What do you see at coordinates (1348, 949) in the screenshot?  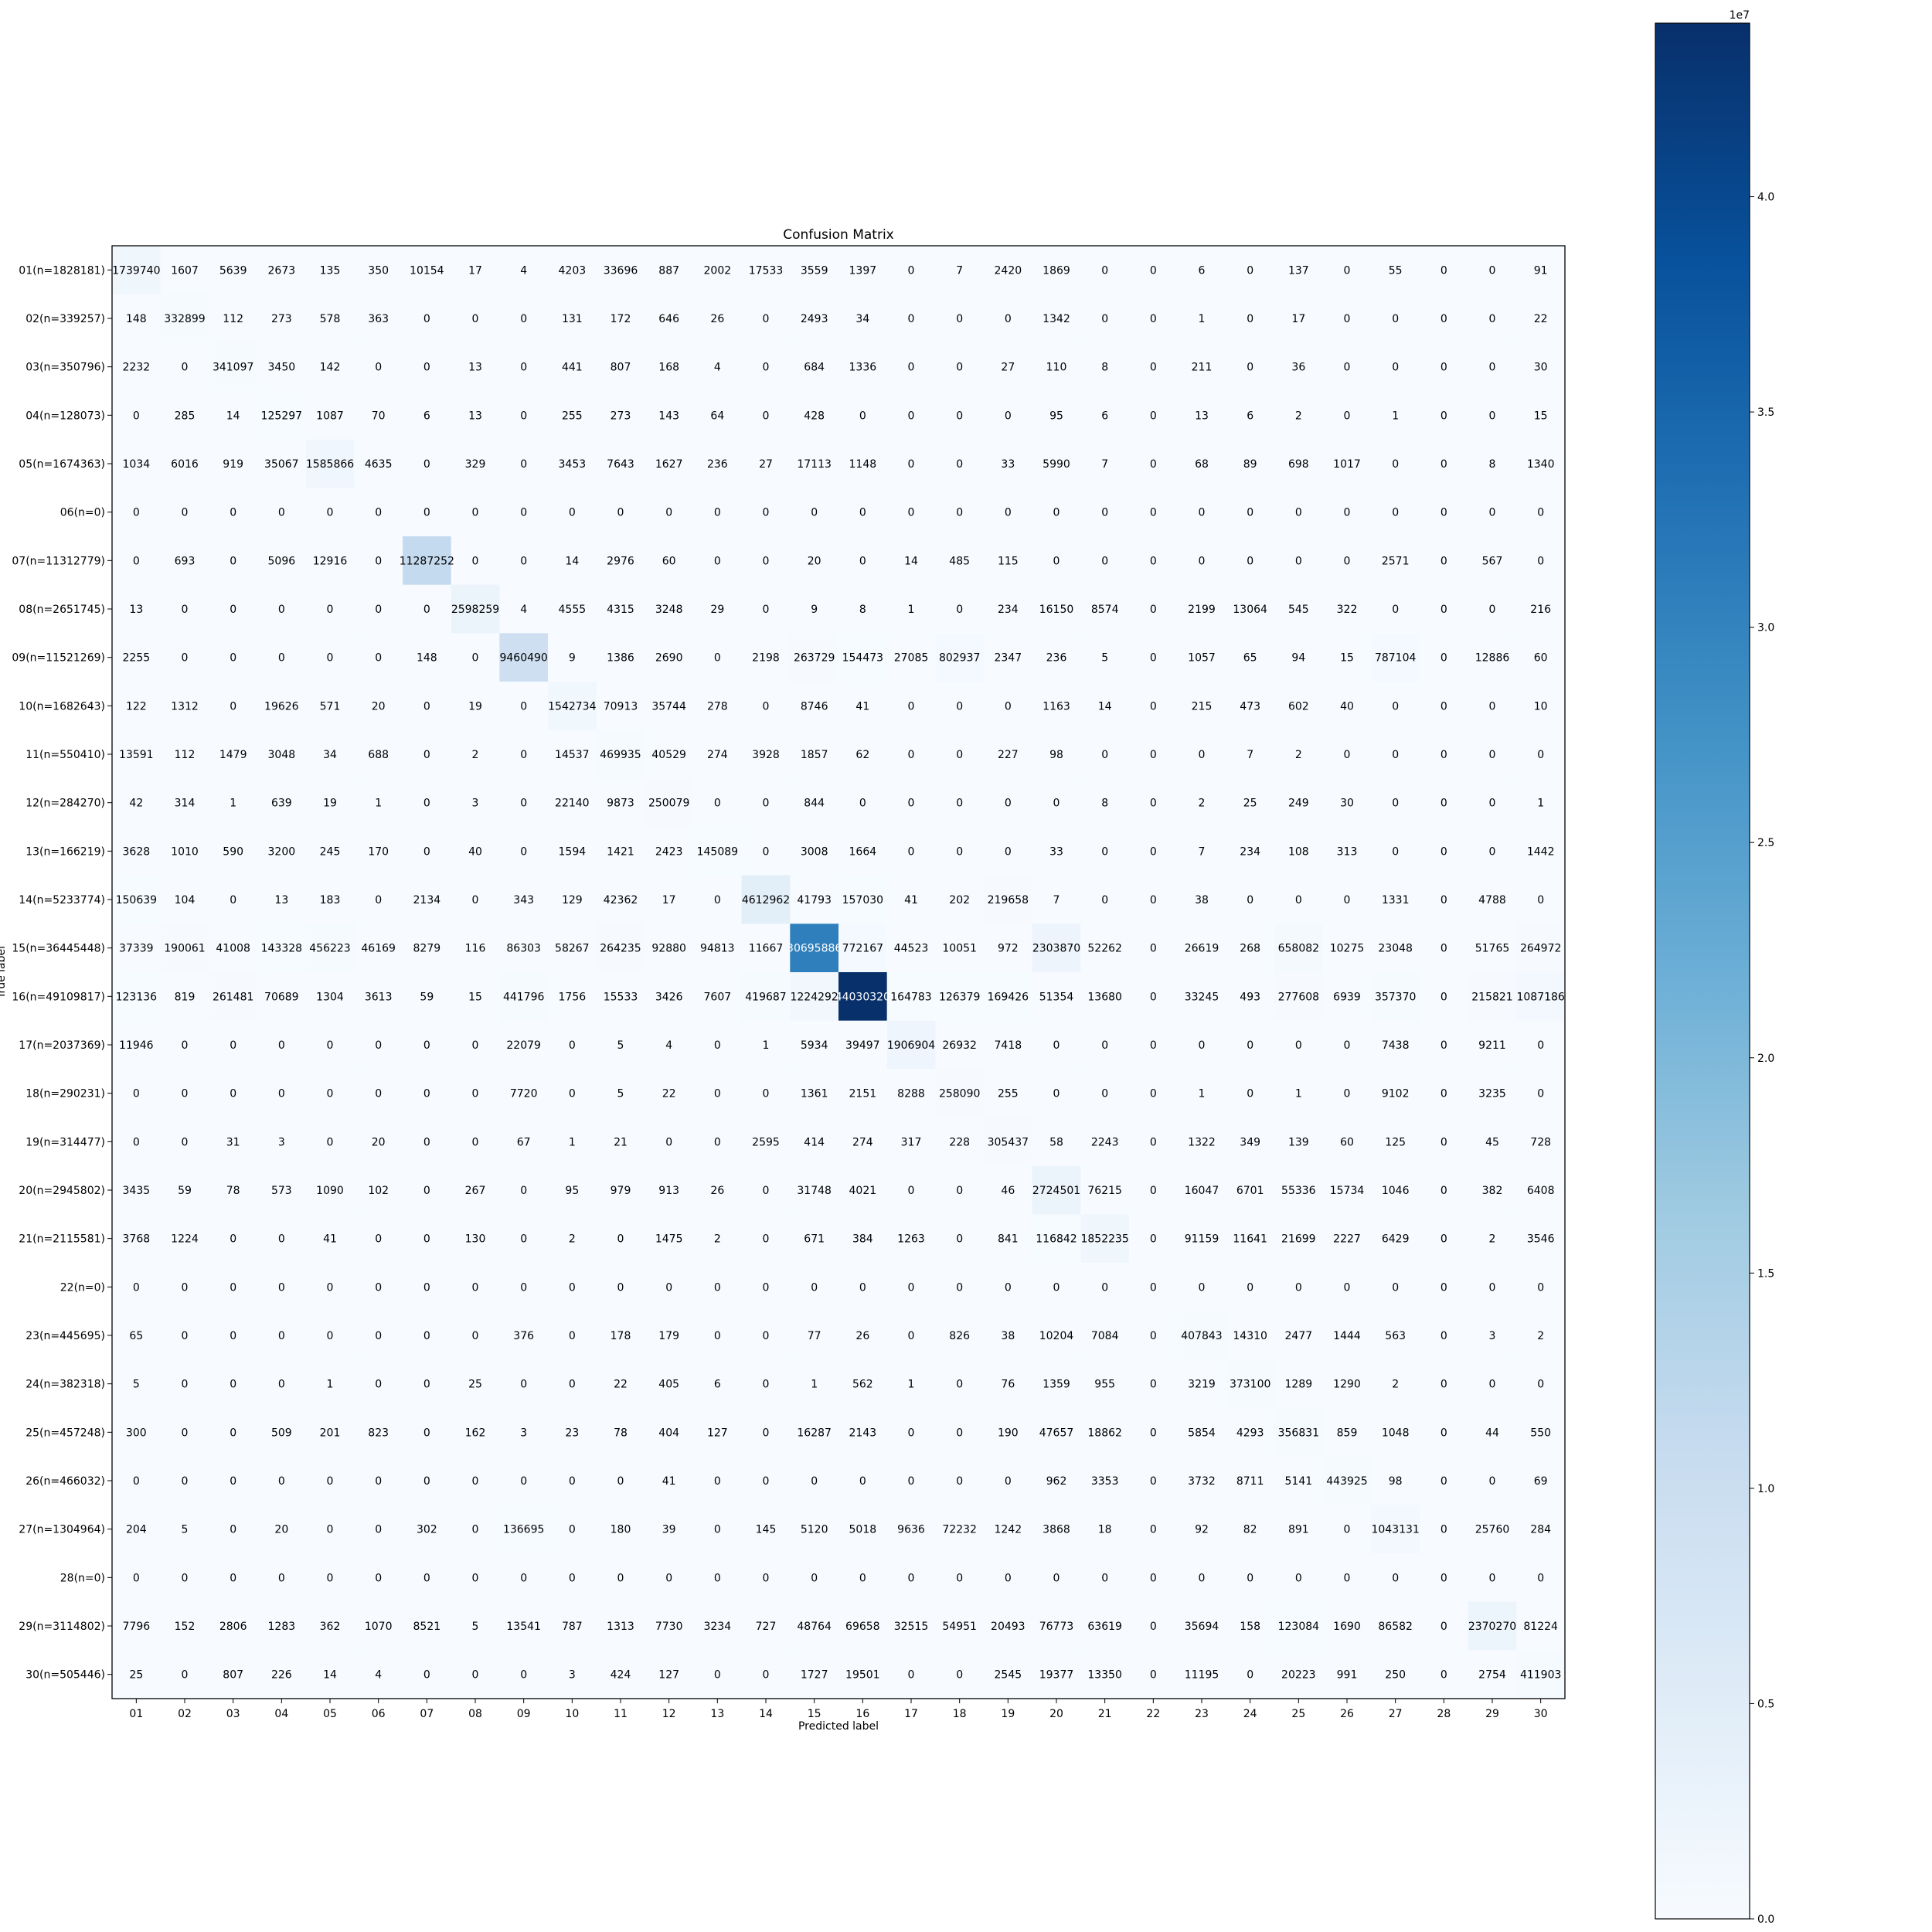 I see `cell-value-label: 10275` at bounding box center [1348, 949].